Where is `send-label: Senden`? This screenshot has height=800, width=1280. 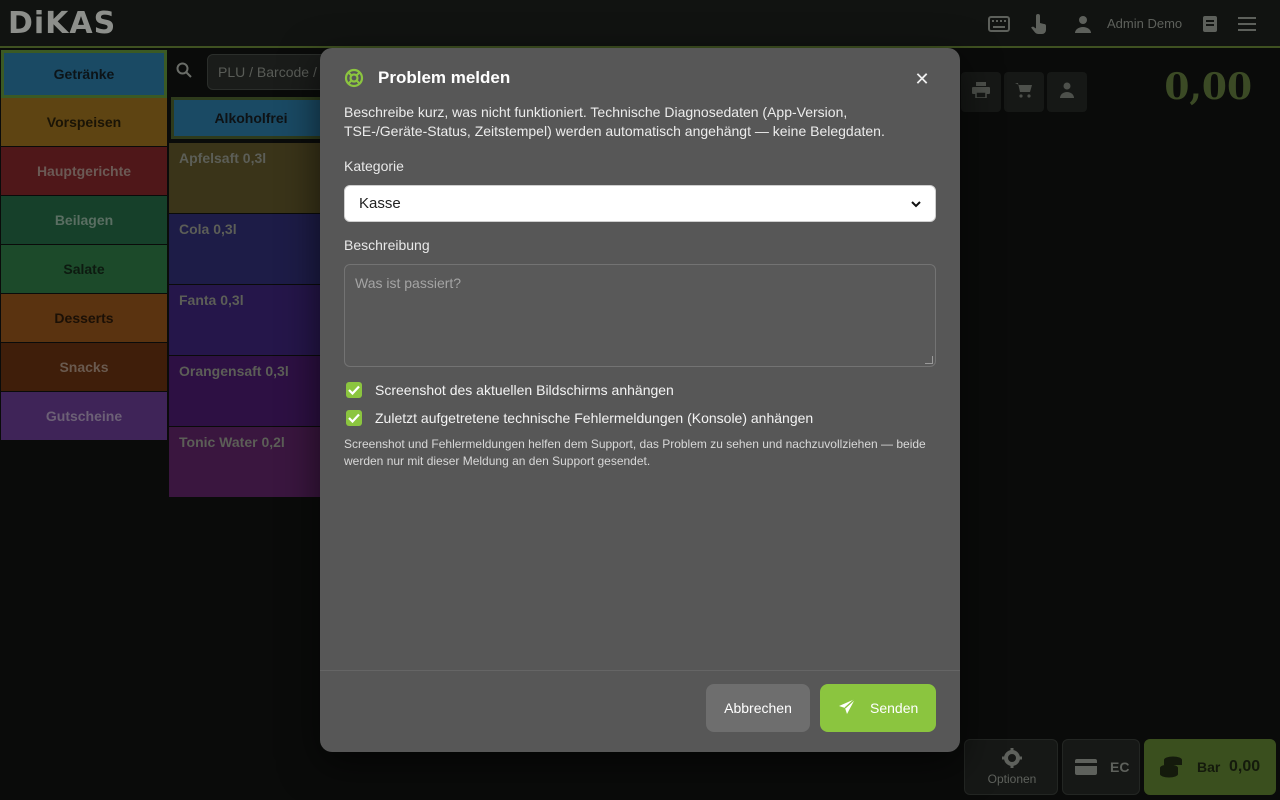 send-label: Senden is located at coordinates (894, 708).